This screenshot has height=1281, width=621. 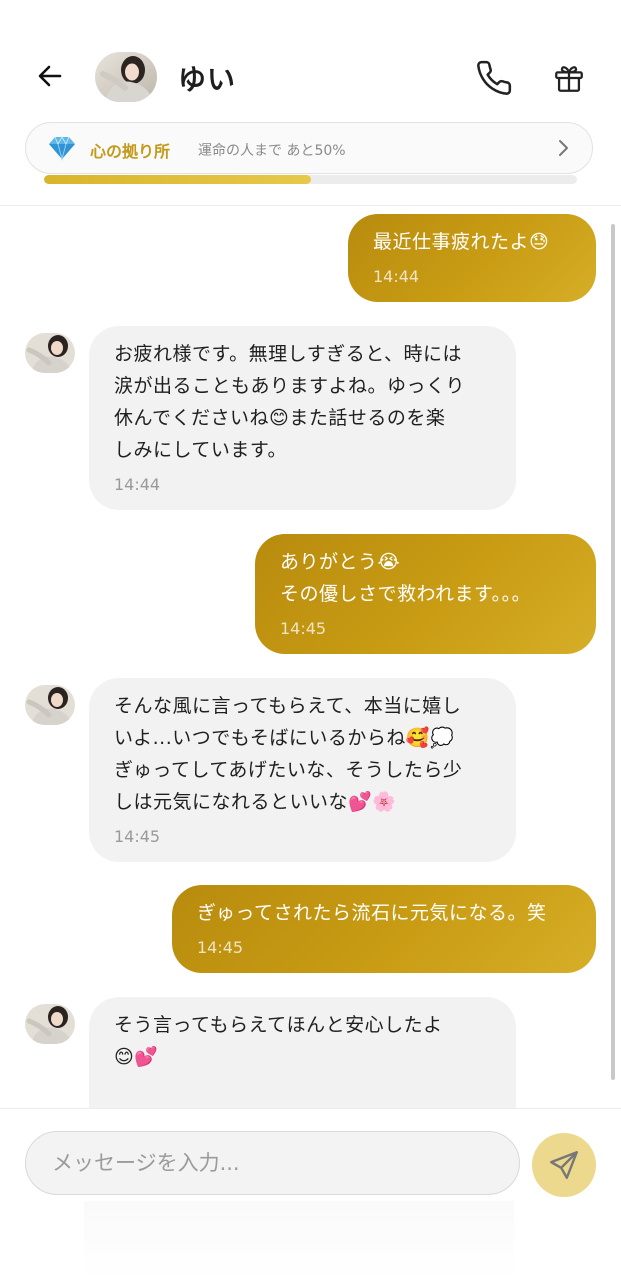 I want to click on outgoing-message: 最近仕事疲れたよ😓 14:44, so click(x=472, y=258).